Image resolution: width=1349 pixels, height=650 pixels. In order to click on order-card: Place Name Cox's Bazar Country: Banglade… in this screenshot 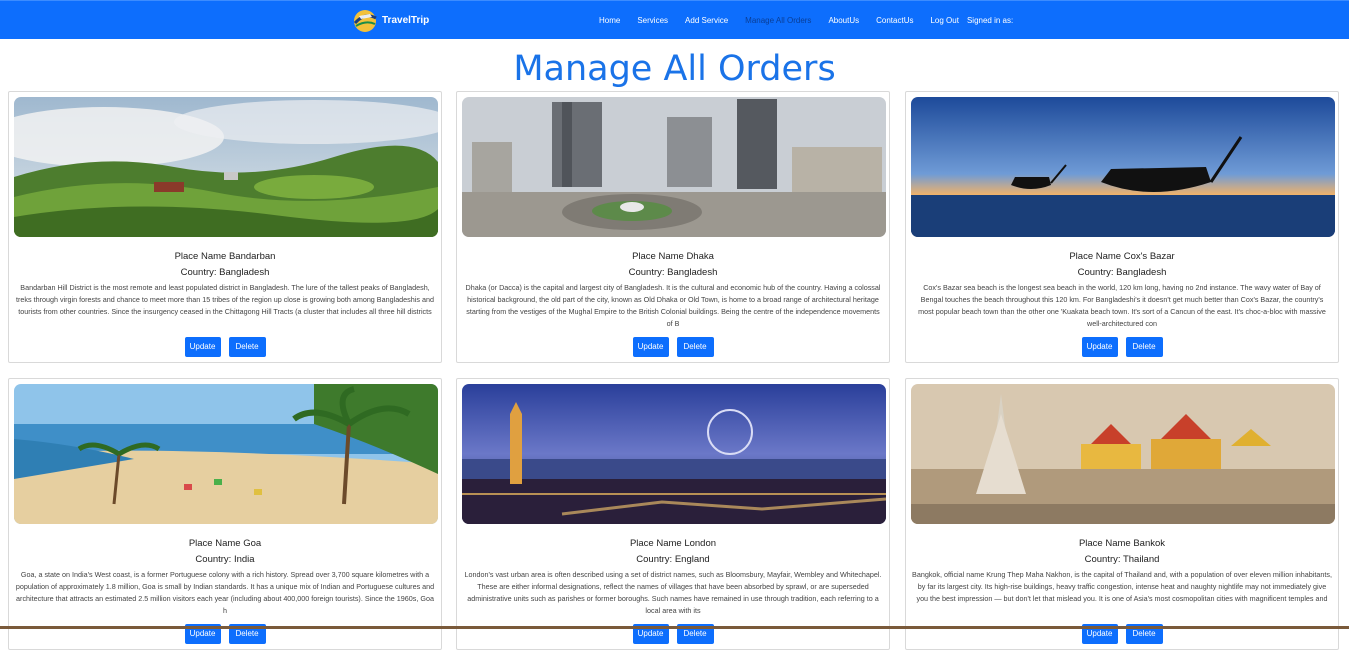, I will do `click(1122, 227)`.